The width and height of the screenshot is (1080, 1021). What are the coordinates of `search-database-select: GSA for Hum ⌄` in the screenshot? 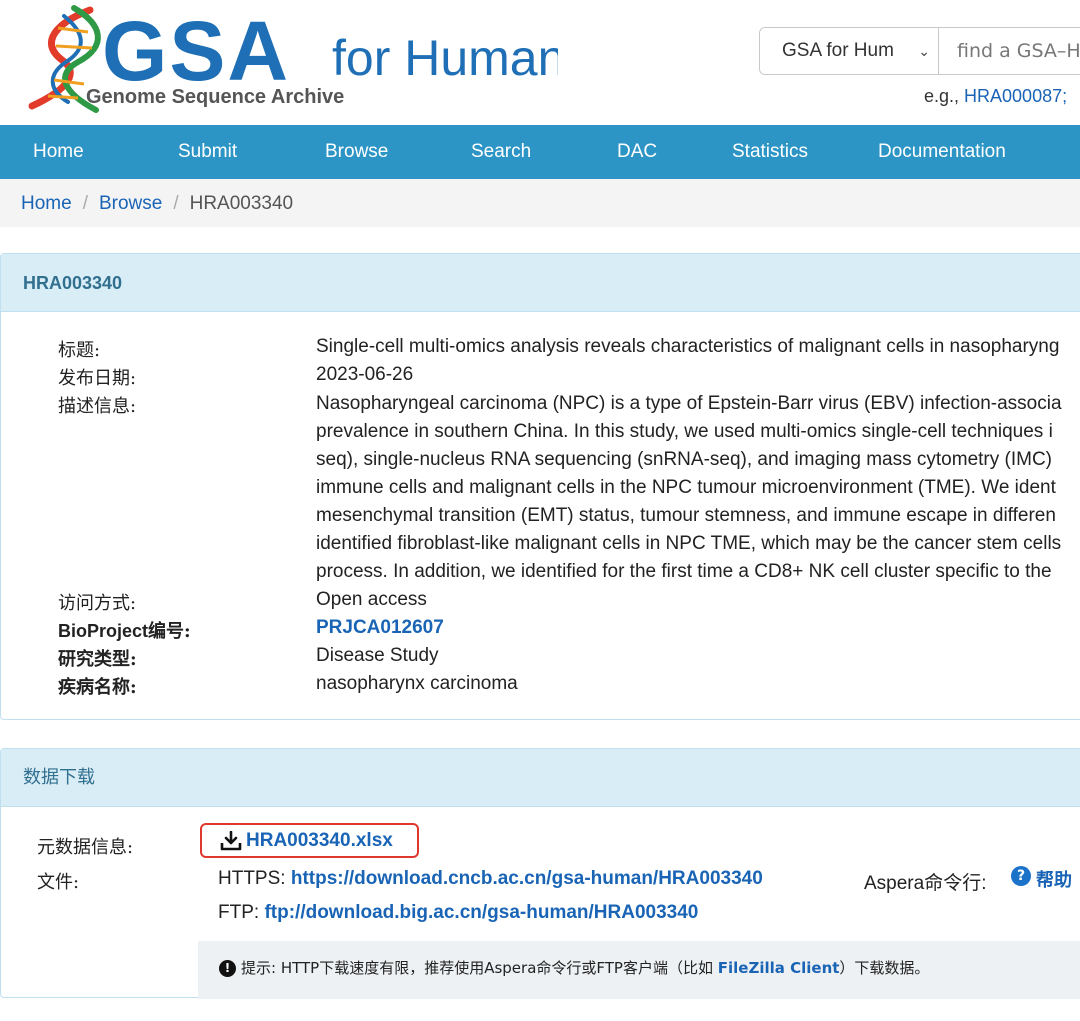 It's located at (849, 51).